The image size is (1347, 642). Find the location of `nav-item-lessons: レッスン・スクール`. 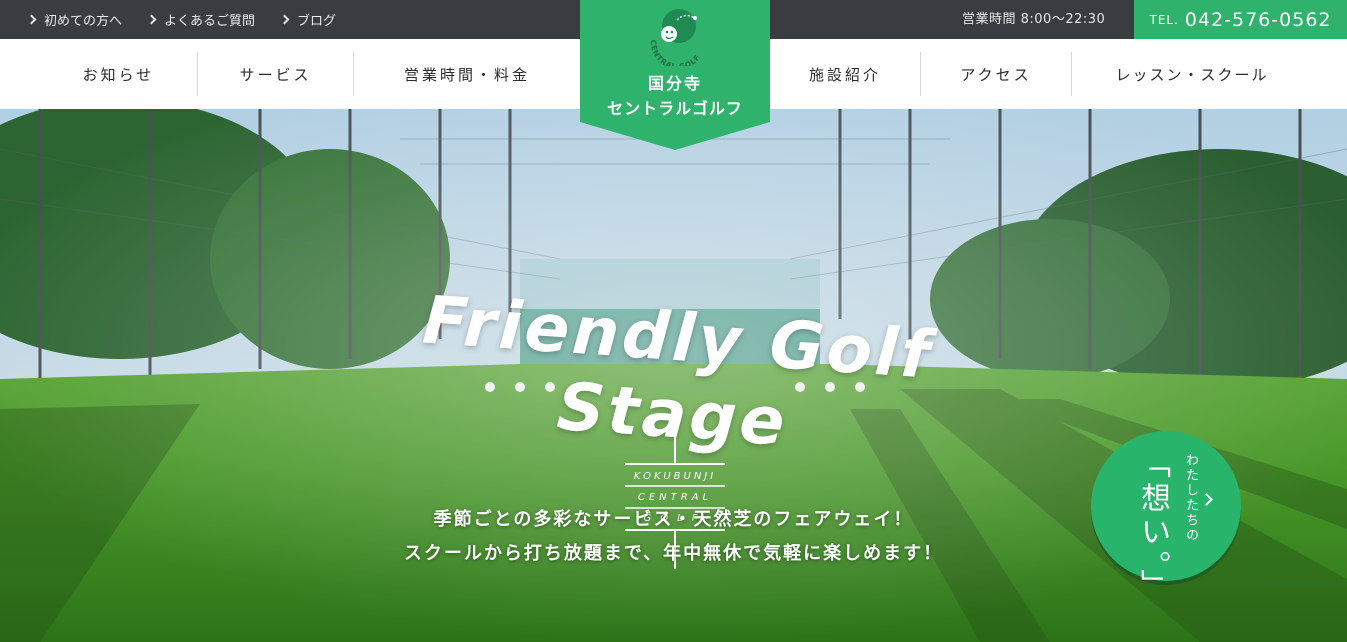

nav-item-lessons: レッスン・スクール is located at coordinates (1192, 74).